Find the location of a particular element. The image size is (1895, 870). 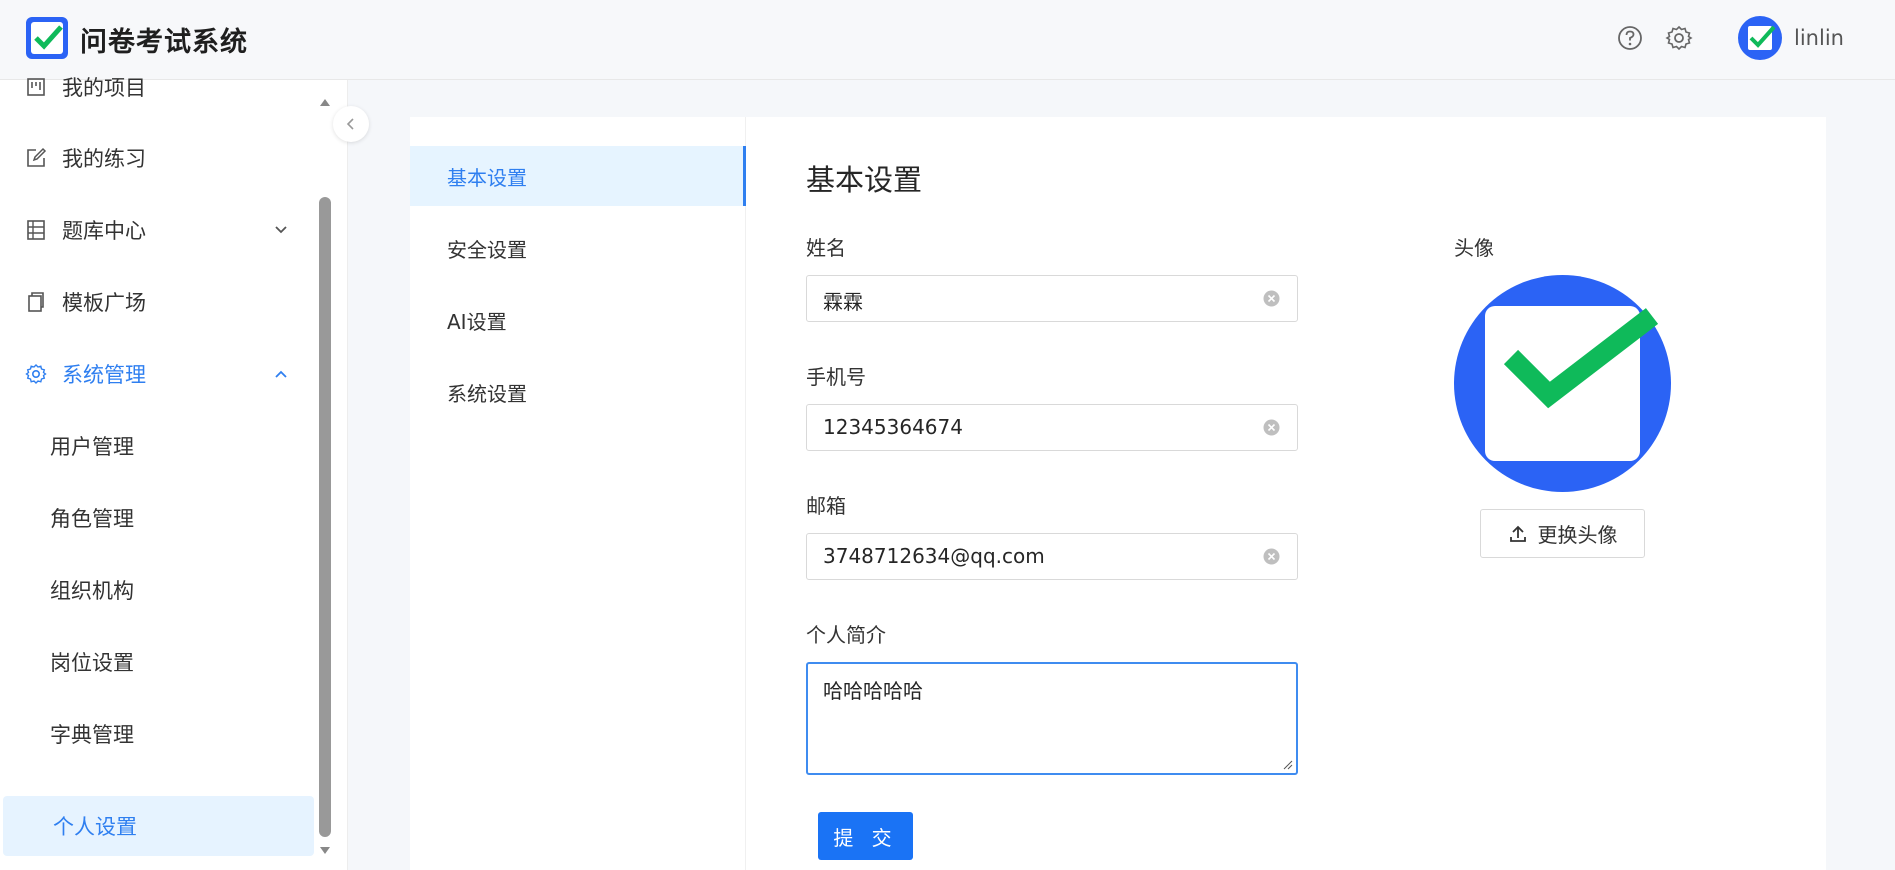

chevron-down-icon is located at coordinates (281, 230).